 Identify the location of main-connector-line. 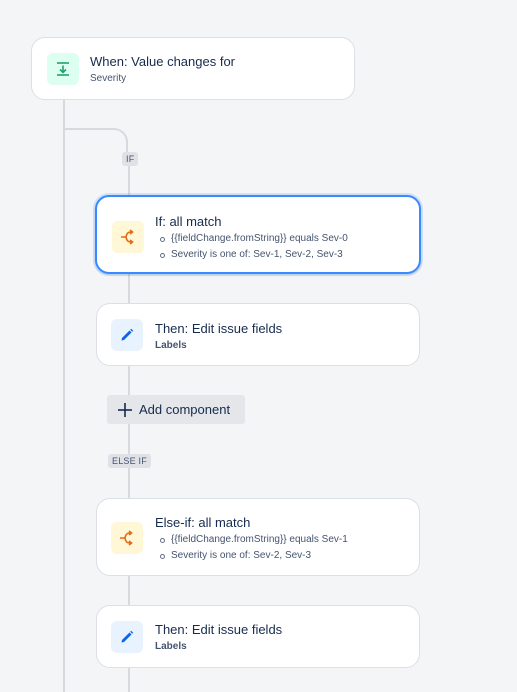
(64, 395).